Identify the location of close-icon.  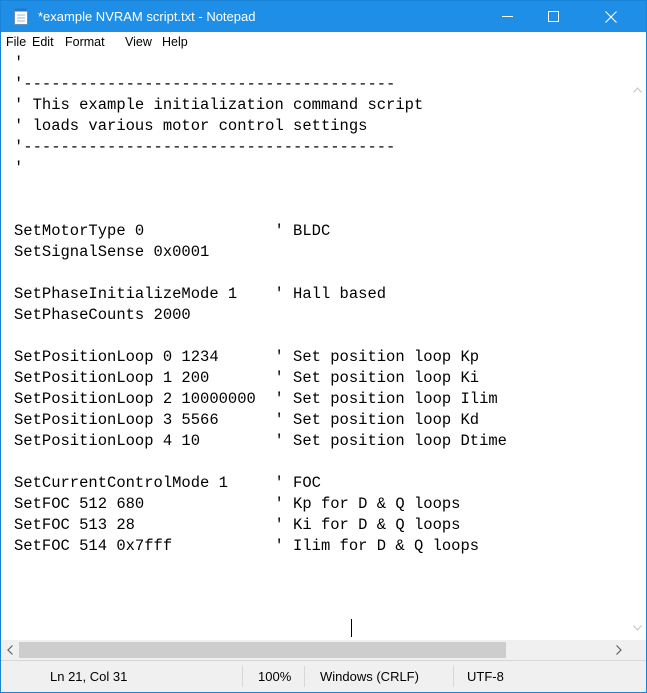
(611, 16).